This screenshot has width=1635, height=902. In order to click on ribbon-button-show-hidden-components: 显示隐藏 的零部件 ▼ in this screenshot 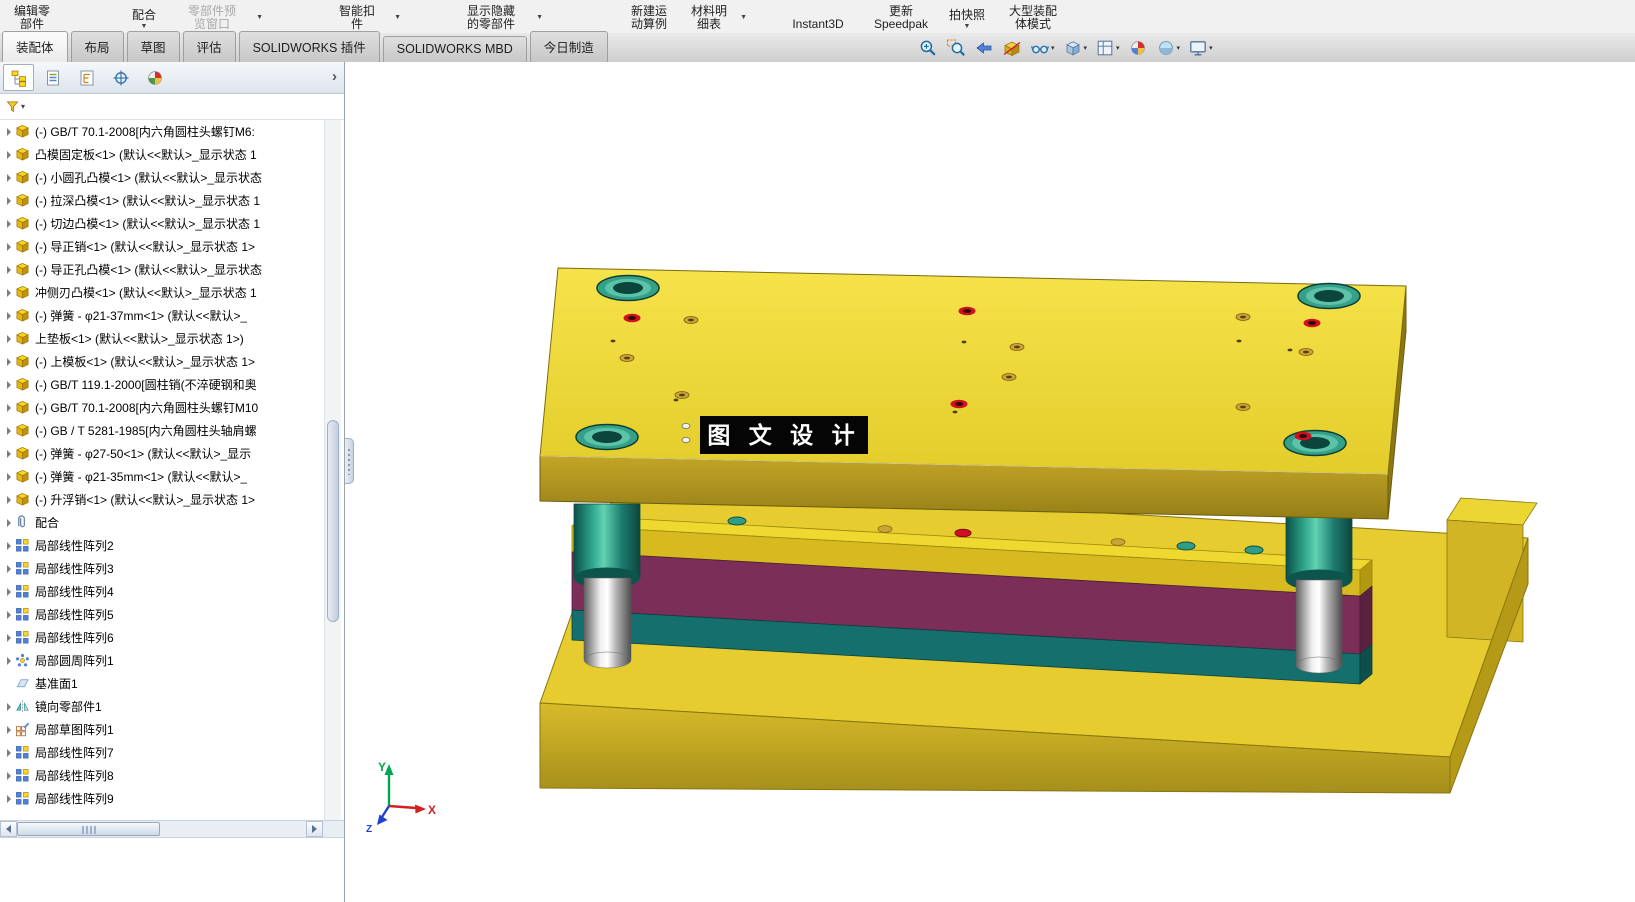, I will do `click(496, 16)`.